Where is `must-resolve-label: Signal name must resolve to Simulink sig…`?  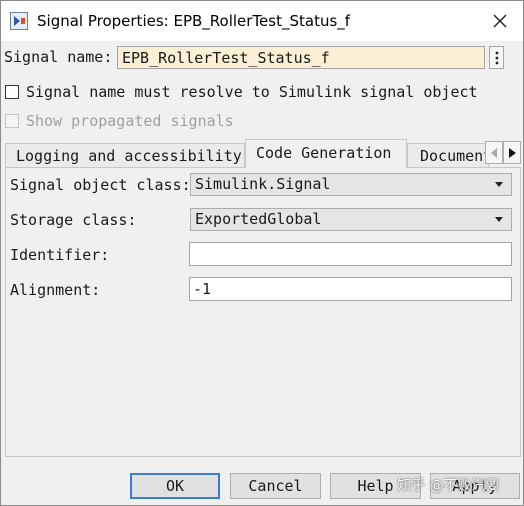
must-resolve-label: Signal name must resolve to Simulink sig… is located at coordinates (252, 92).